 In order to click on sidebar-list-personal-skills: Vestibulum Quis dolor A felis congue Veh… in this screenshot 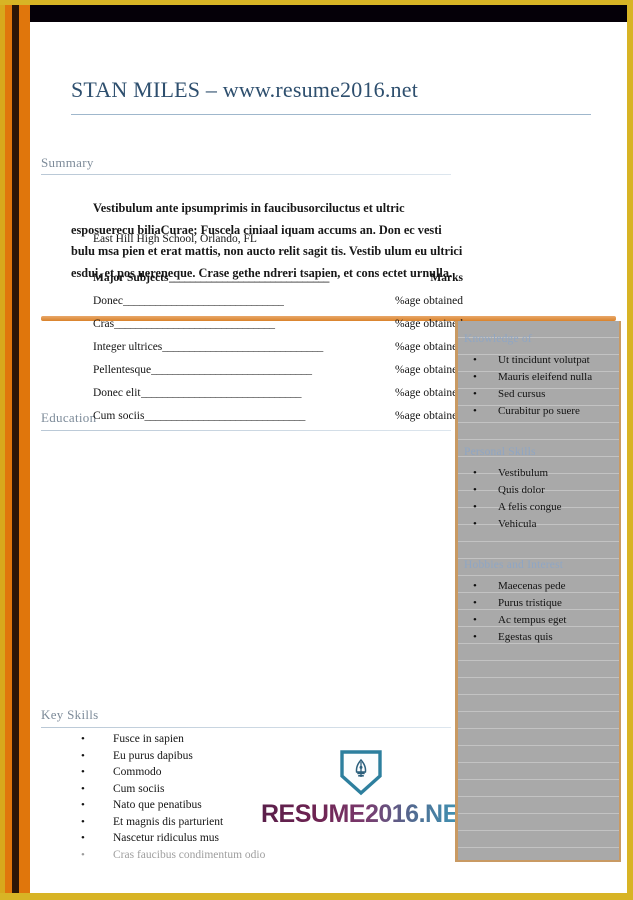, I will do `click(538, 499)`.